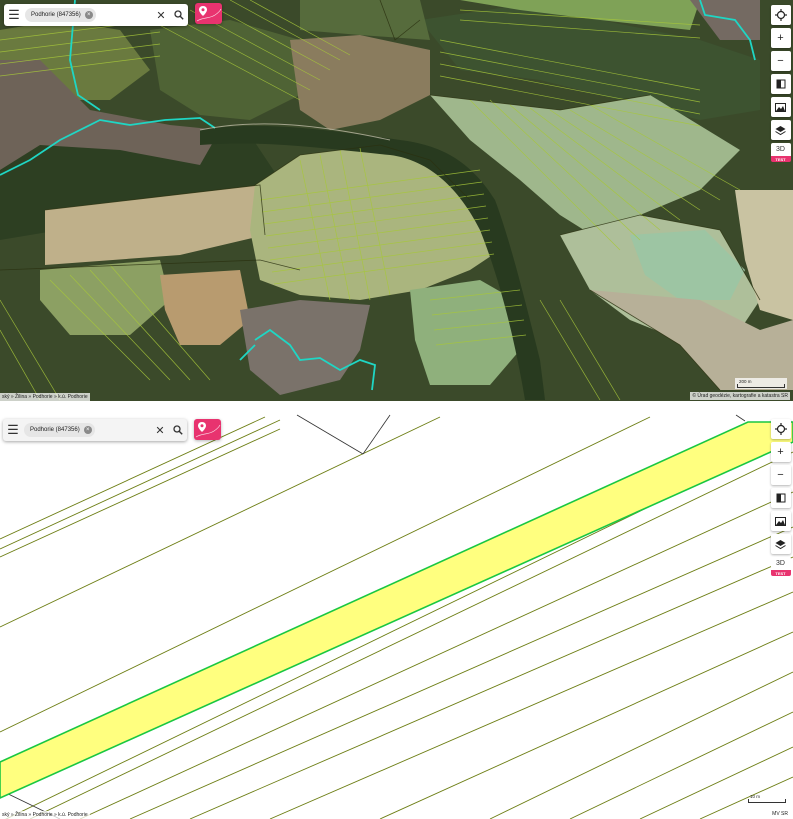 The image size is (793, 819). I want to click on scale-bar: 10 m, so click(767, 798).